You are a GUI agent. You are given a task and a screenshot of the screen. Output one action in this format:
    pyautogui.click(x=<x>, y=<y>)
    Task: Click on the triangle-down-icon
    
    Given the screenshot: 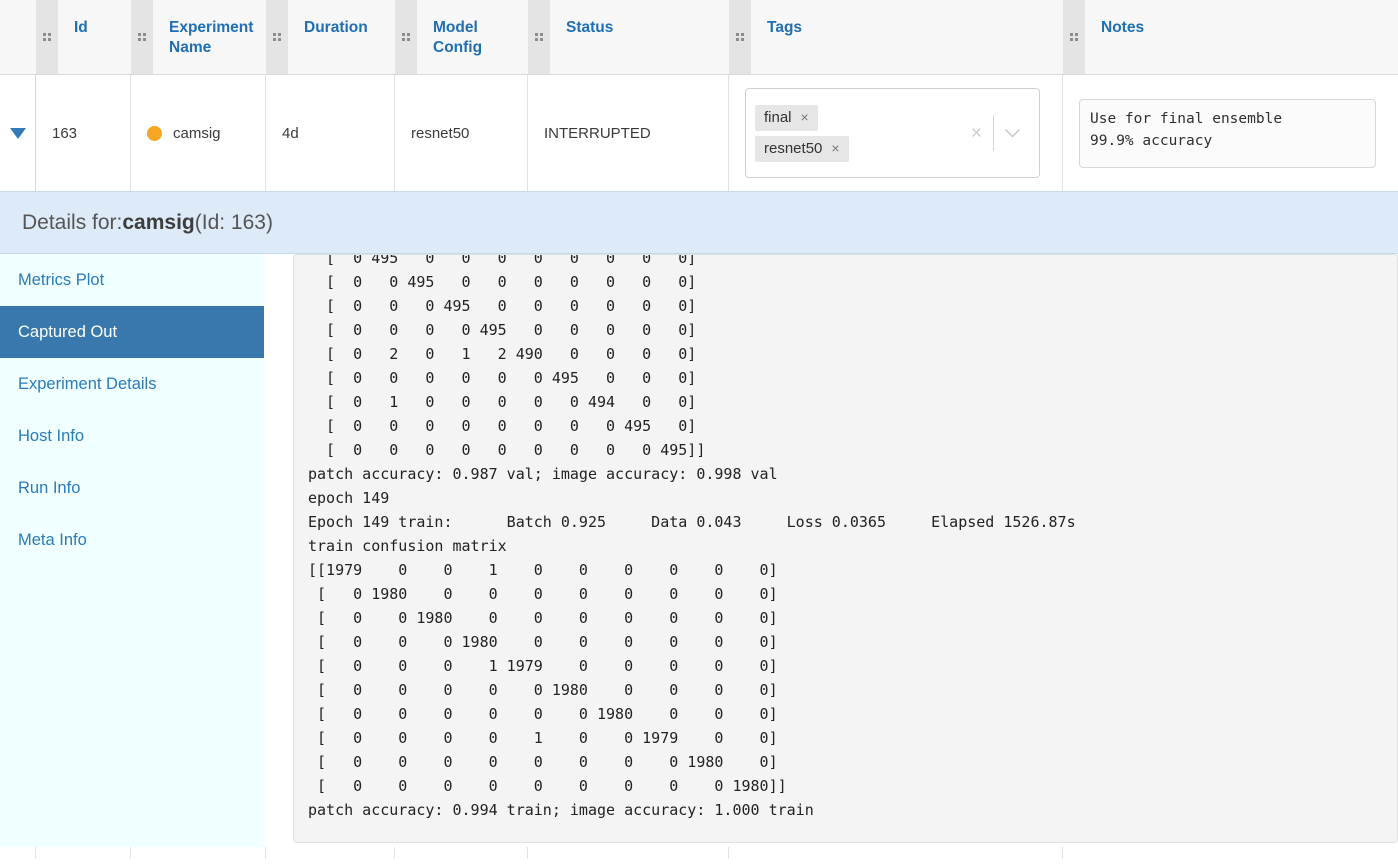 What is the action you would take?
    pyautogui.click(x=17, y=133)
    